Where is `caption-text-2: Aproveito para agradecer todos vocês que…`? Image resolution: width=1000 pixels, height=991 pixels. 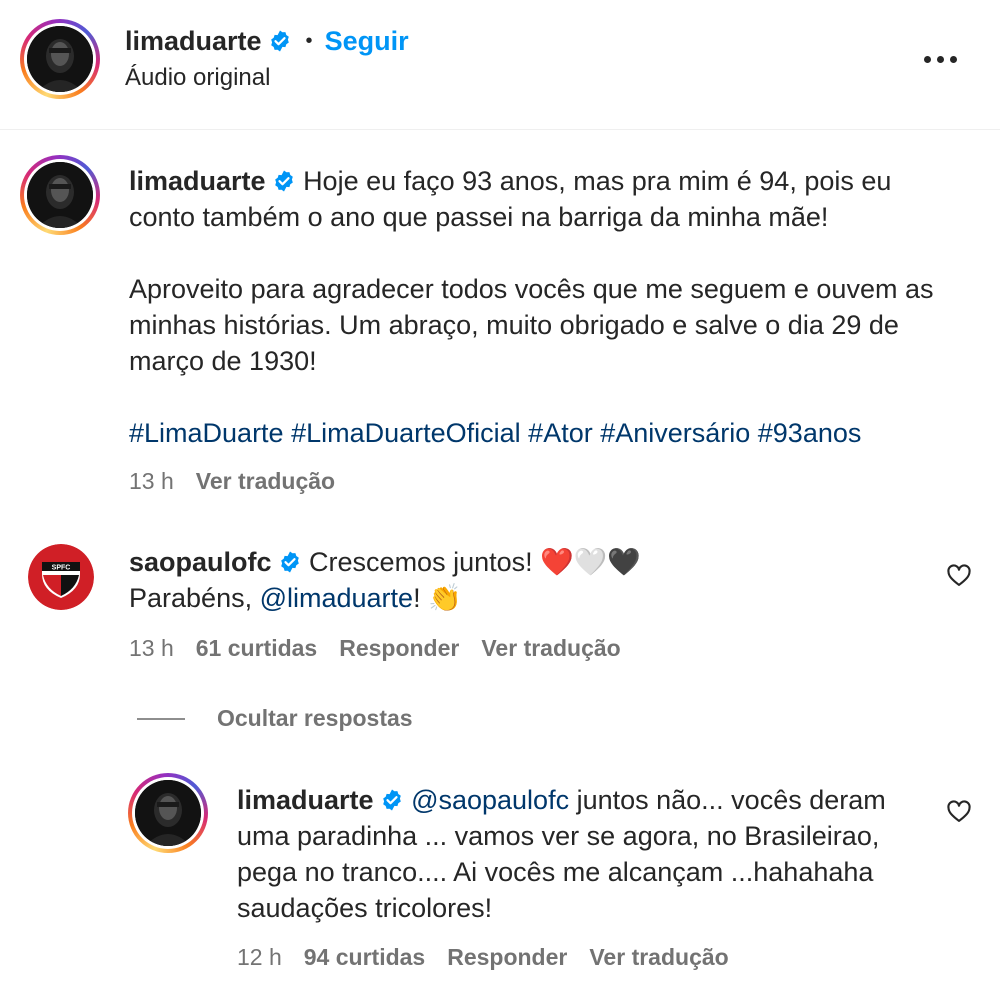
caption-text-2: Aproveito para agradecer todos vocês que… is located at coordinates (531, 325).